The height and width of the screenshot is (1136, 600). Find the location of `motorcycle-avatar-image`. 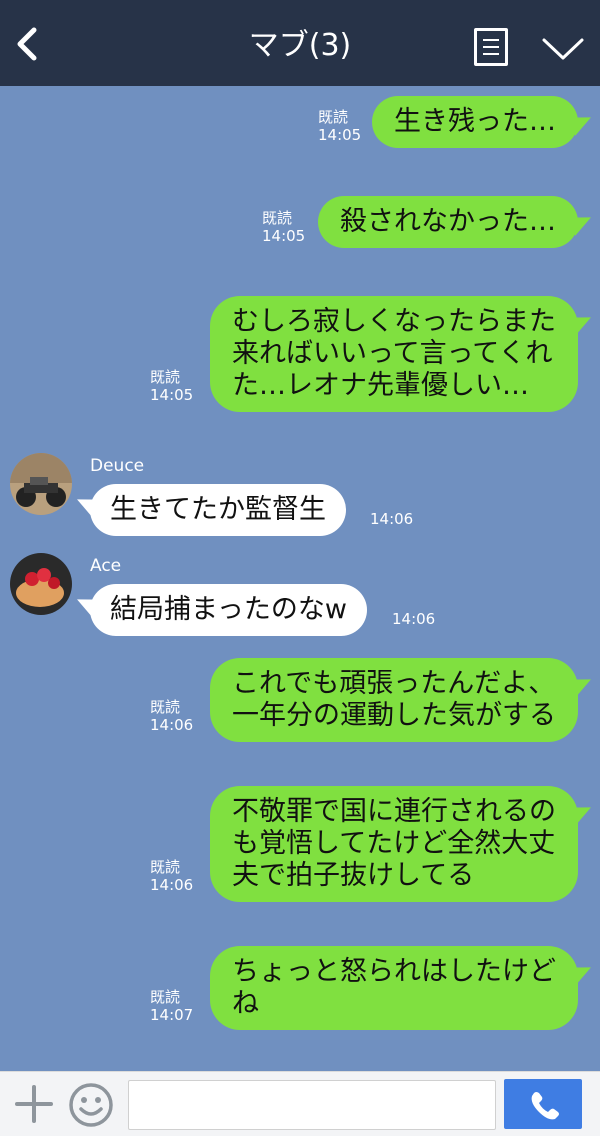

motorcycle-avatar-image is located at coordinates (41, 484).